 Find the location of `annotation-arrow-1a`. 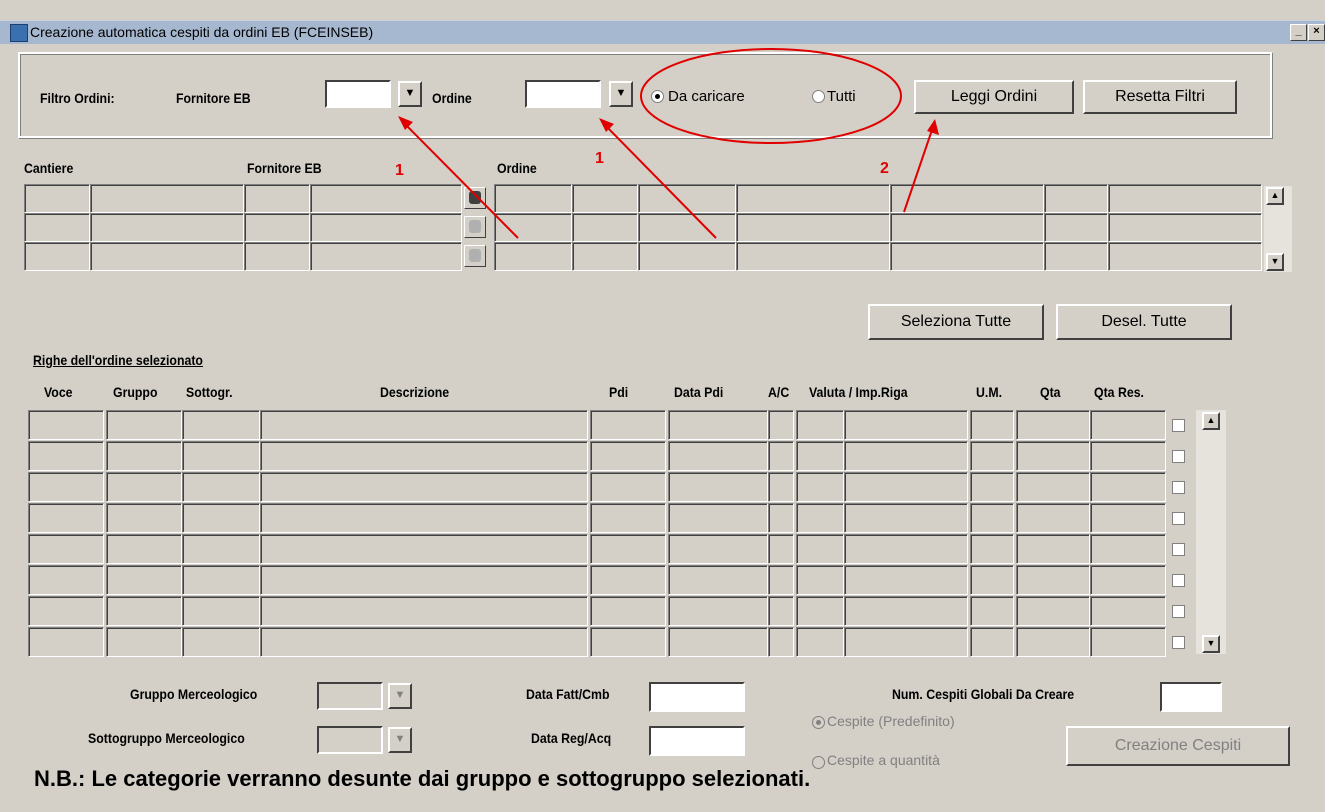

annotation-arrow-1a is located at coordinates (460, 180).